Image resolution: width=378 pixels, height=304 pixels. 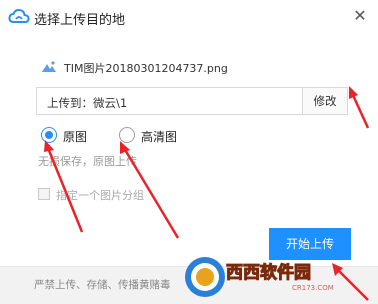 I want to click on annotation-arrow-original, so click(x=65, y=190).